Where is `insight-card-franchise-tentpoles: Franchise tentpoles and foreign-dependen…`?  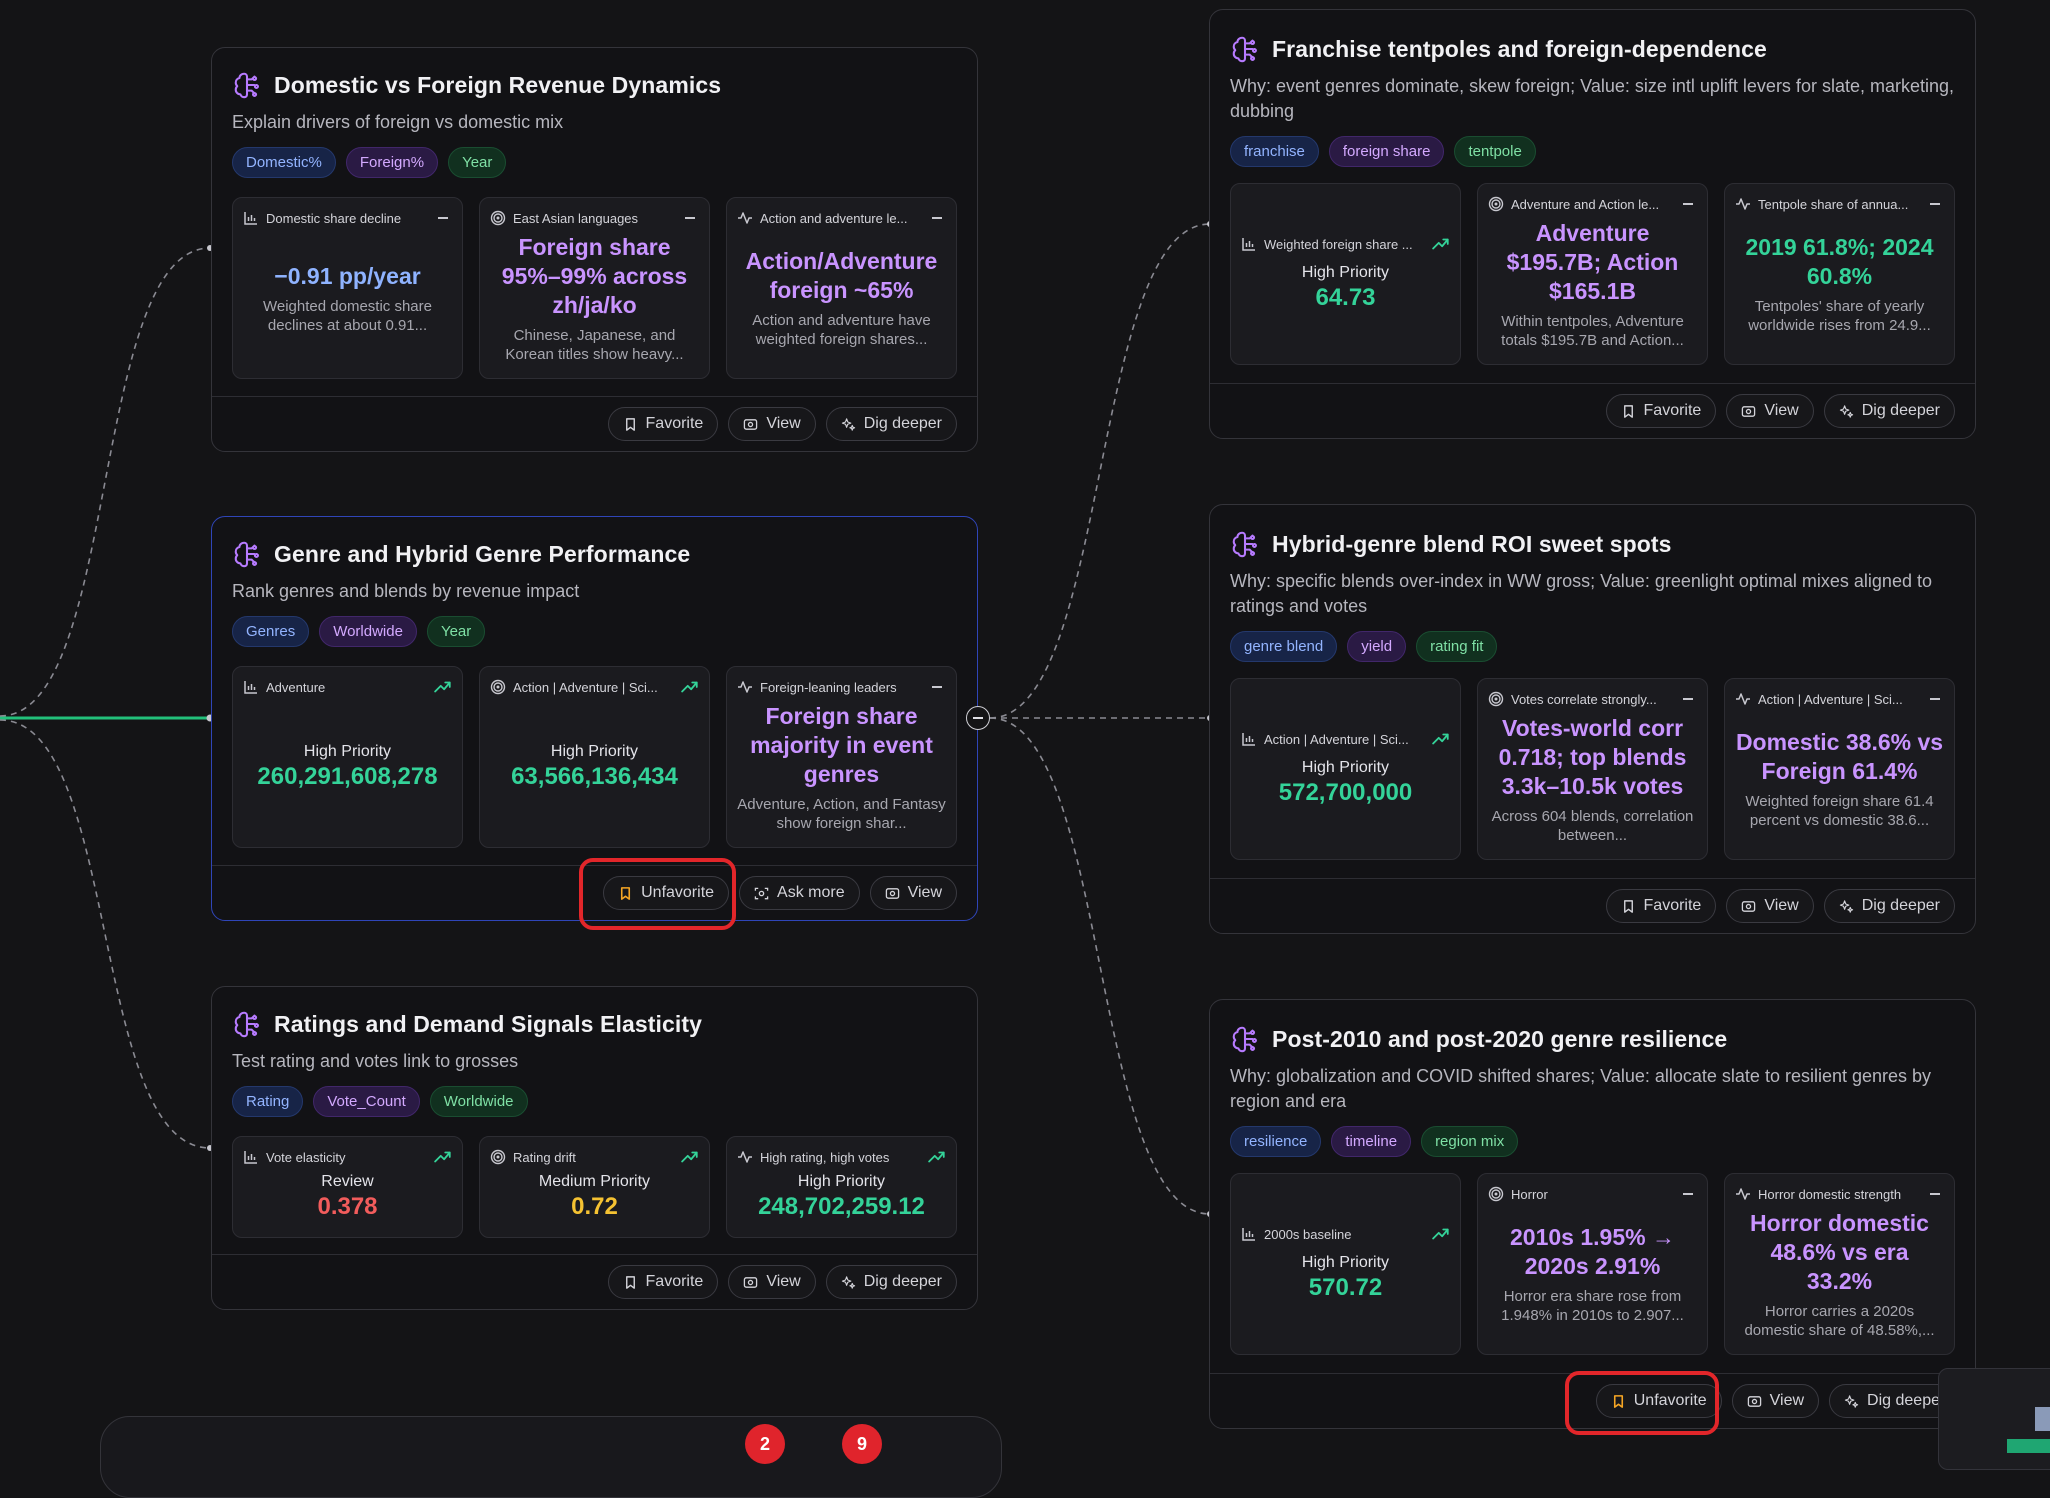 insight-card-franchise-tentpoles: Franchise tentpoles and foreign-dependen… is located at coordinates (1592, 224).